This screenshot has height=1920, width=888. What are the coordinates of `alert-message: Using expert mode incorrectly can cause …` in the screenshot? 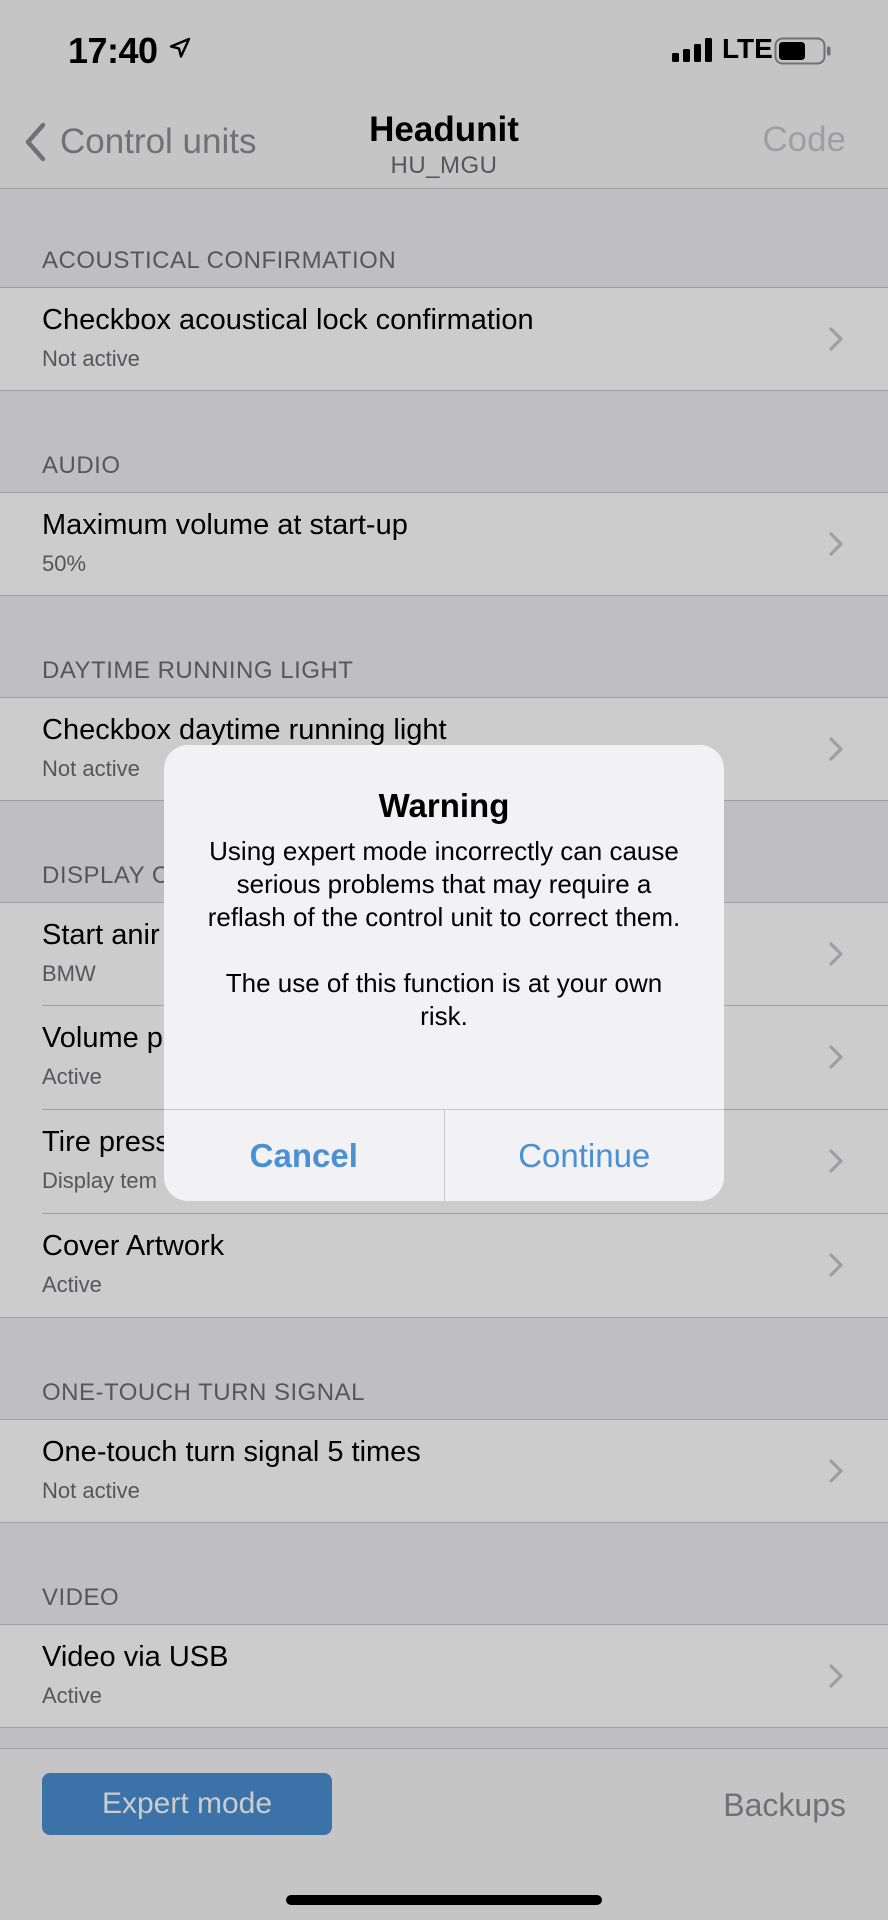 It's located at (444, 933).